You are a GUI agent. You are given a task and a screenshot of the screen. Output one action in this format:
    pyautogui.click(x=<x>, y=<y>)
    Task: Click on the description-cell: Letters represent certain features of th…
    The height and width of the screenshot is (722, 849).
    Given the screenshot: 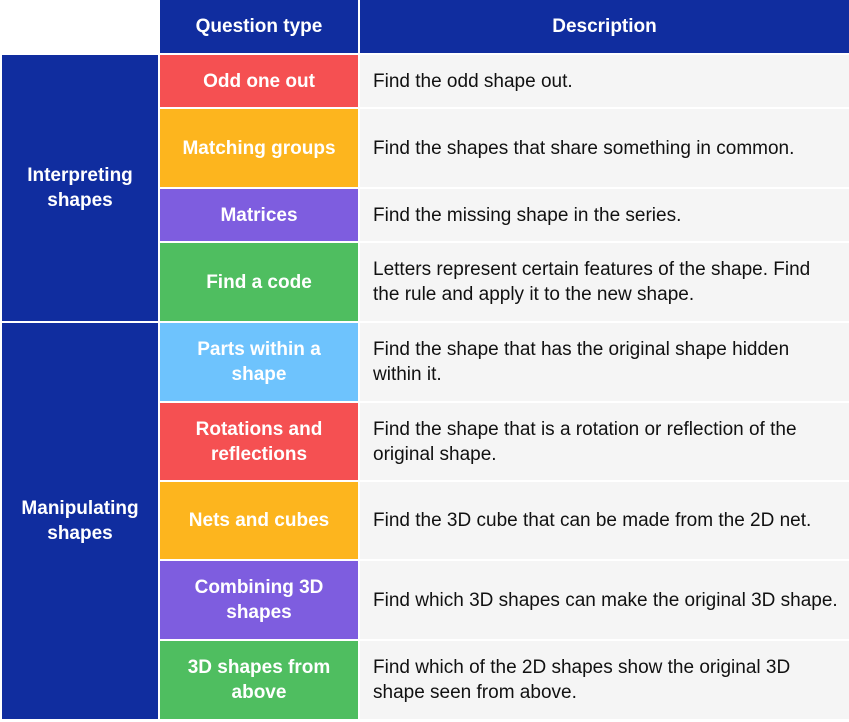 What is the action you would take?
    pyautogui.click(x=604, y=282)
    